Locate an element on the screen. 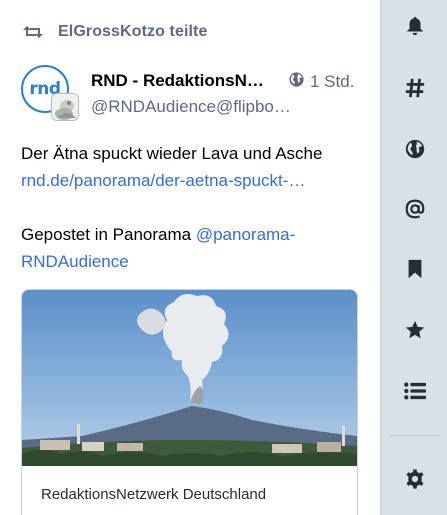  card-provider: RedaktionsNetzwerk Deutschland is located at coordinates (154, 494).